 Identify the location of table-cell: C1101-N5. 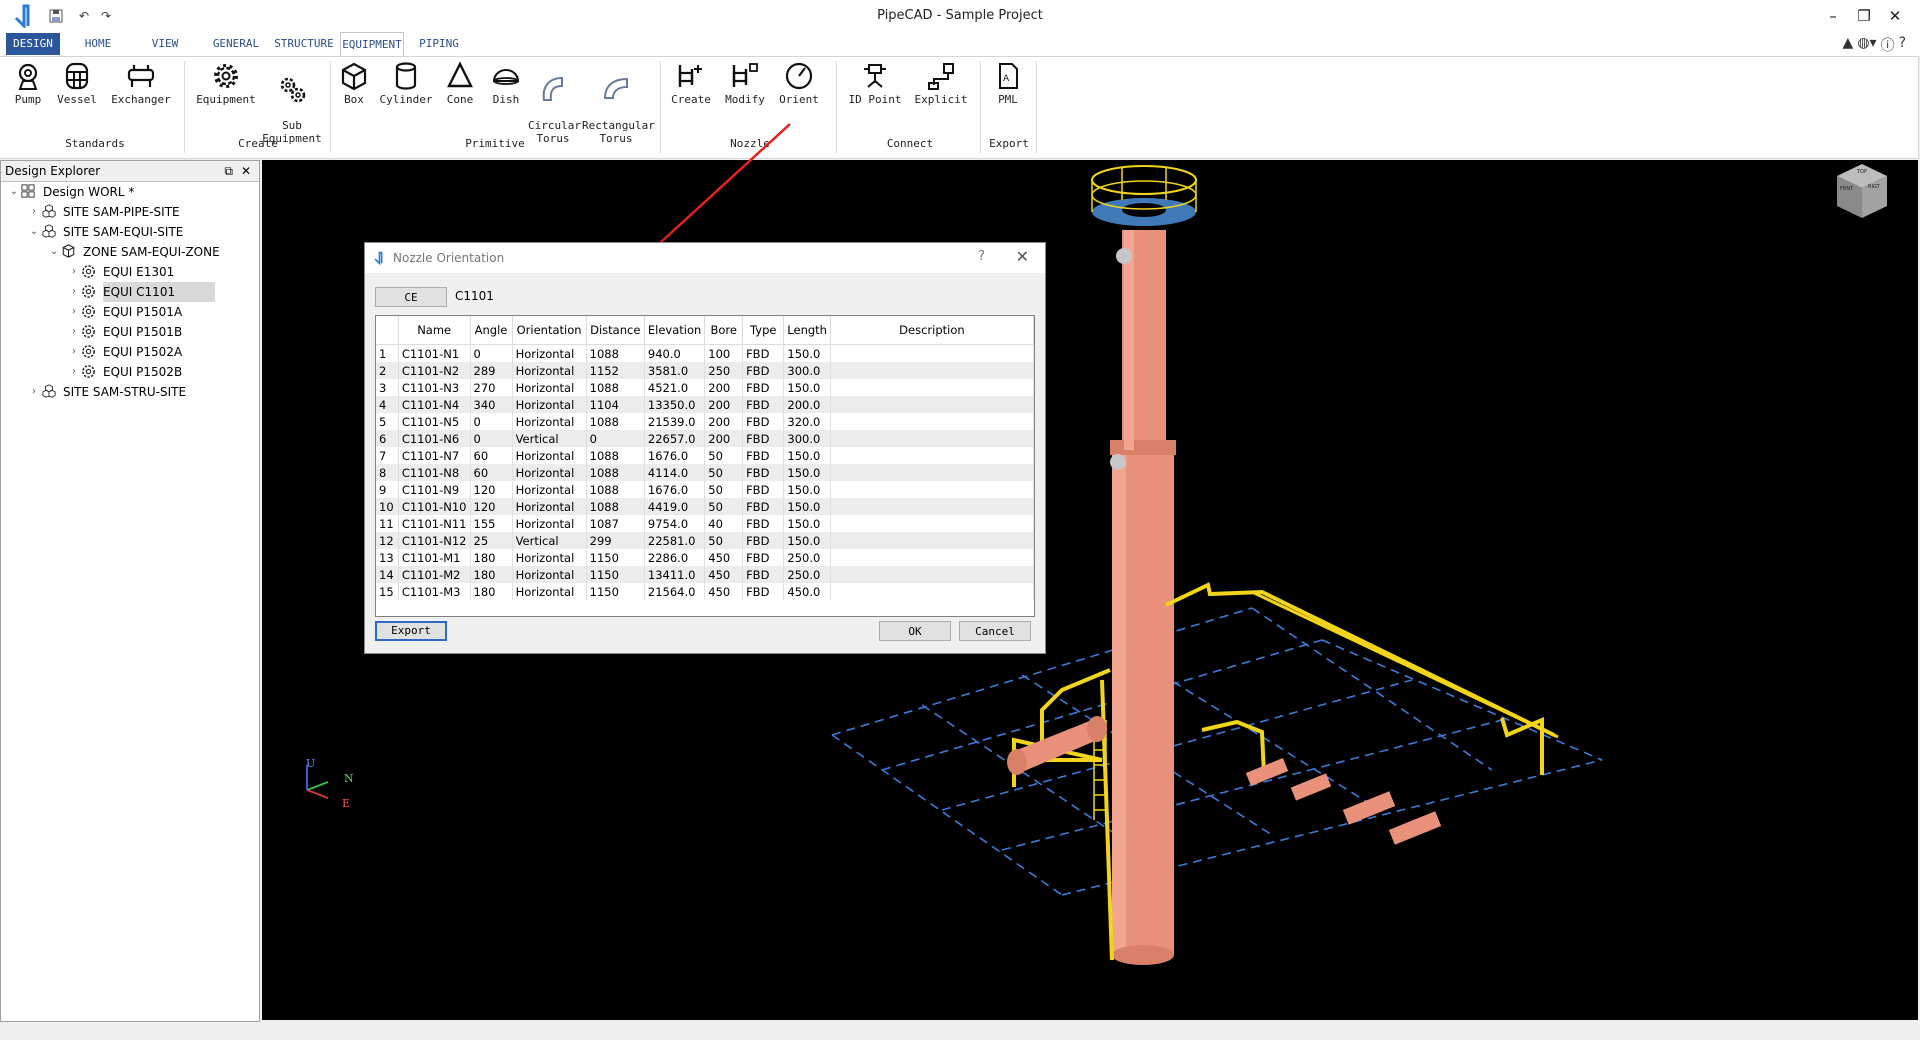
(434, 421).